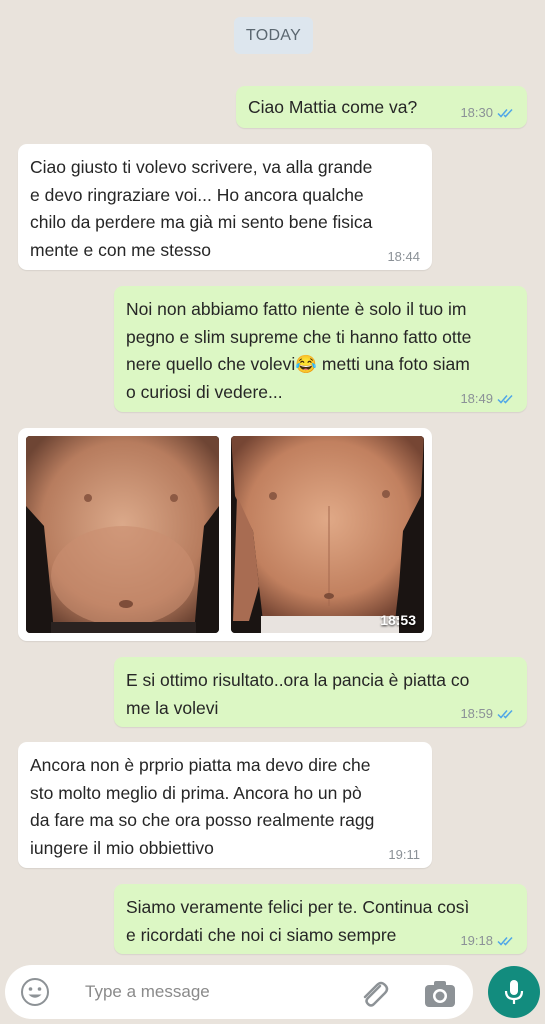 The image size is (545, 1024). I want to click on message-meta: 19:18, so click(487, 941).